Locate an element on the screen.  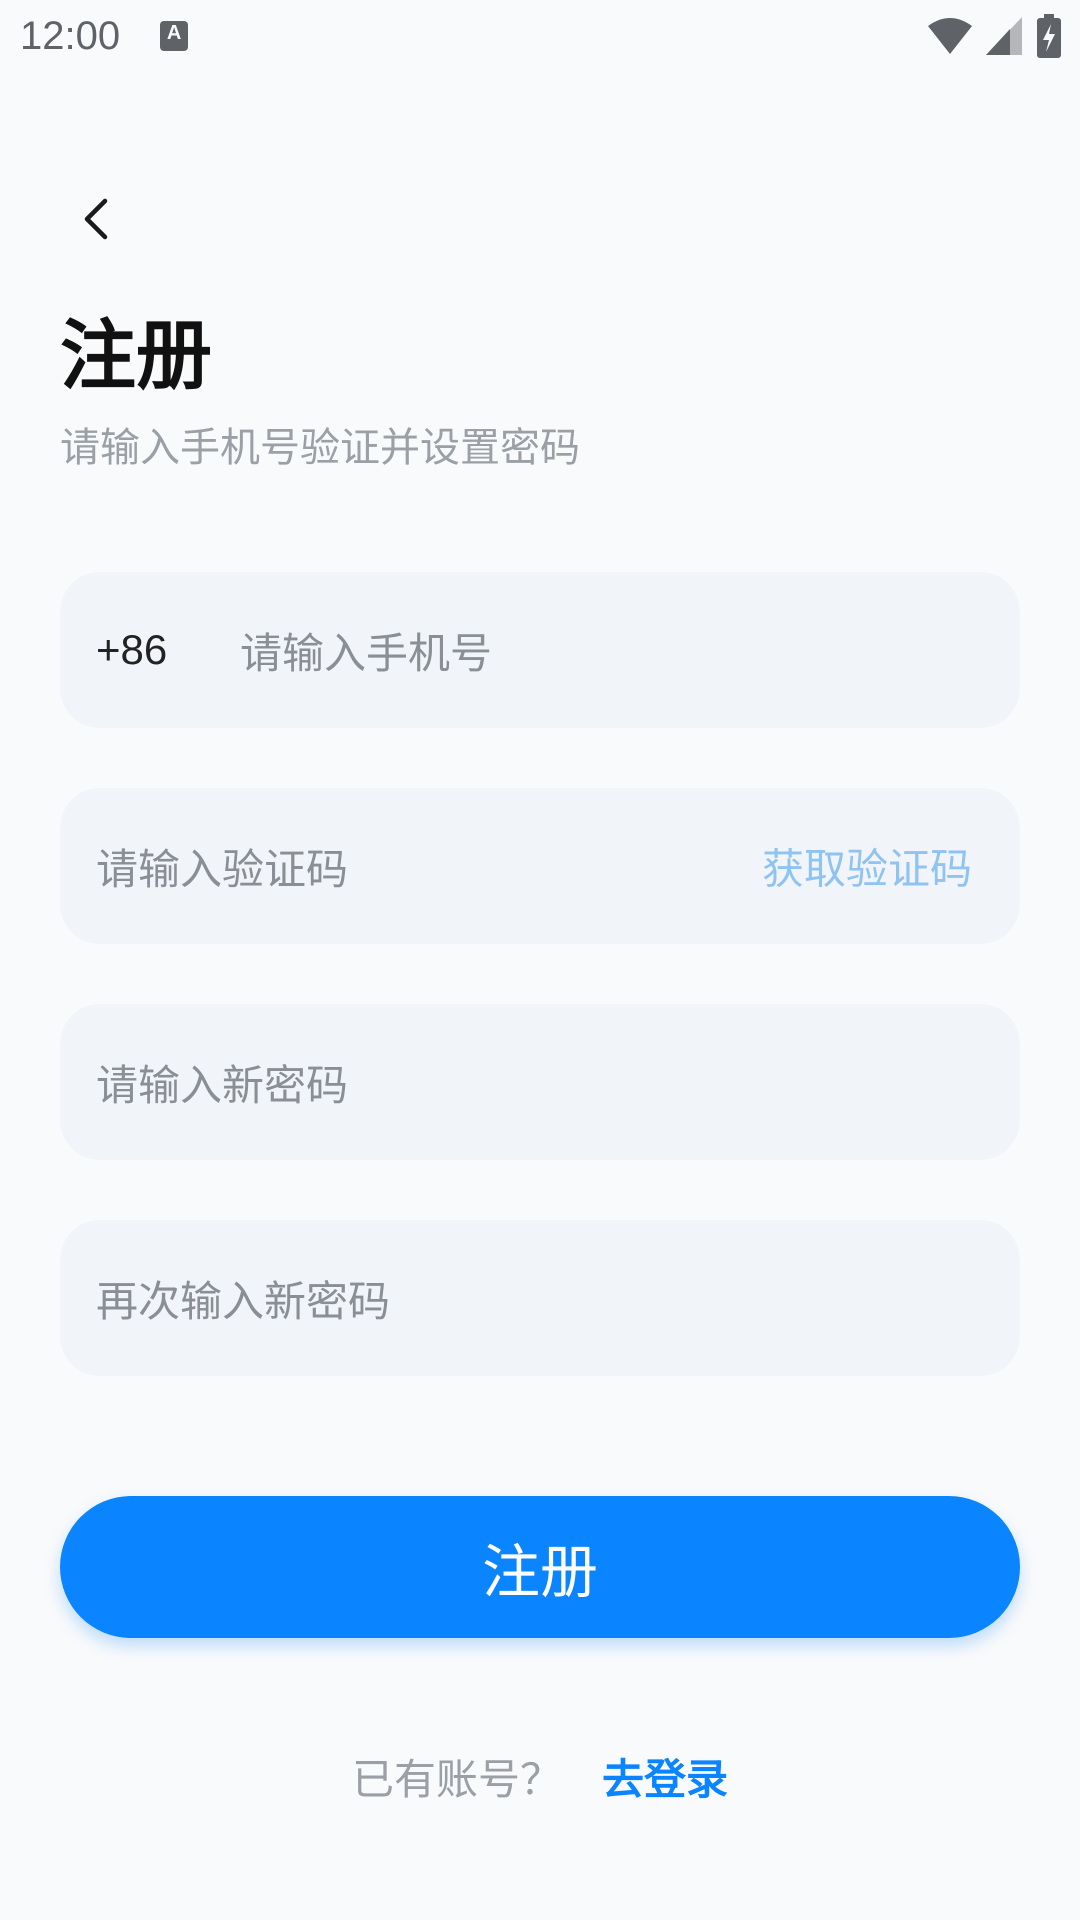
have-account-text: 已有账号？ is located at coordinates (456, 1779).